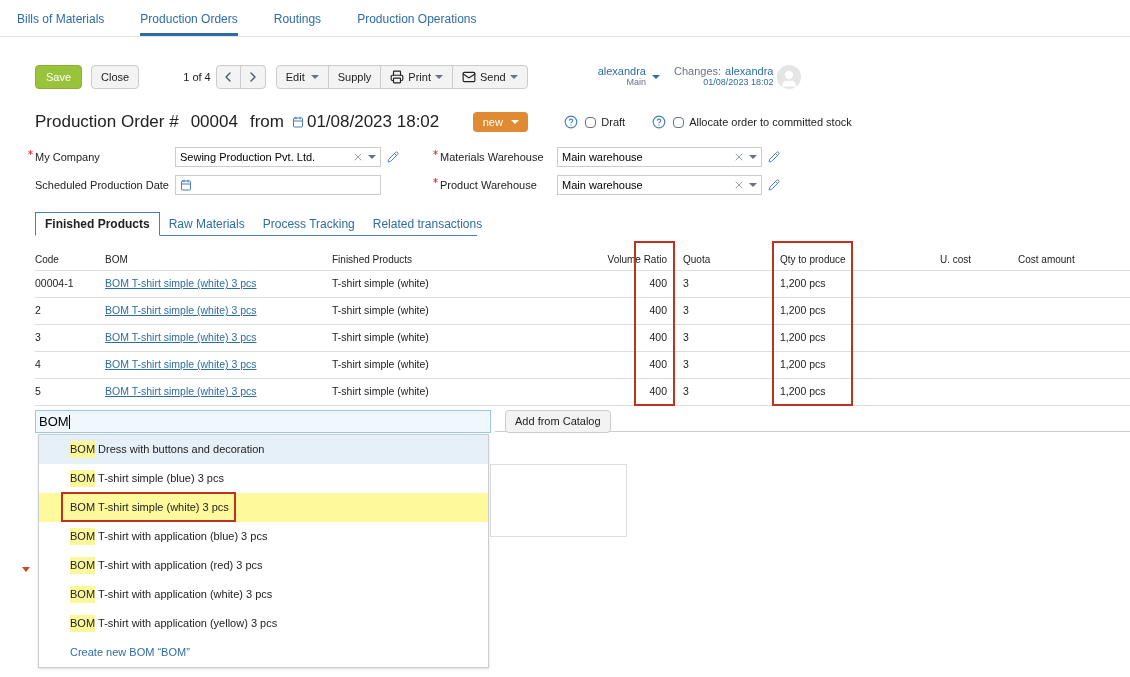 This screenshot has width=1130, height=677. Describe the element at coordinates (489, 77) in the screenshot. I see `send-menu-button: Send` at that location.